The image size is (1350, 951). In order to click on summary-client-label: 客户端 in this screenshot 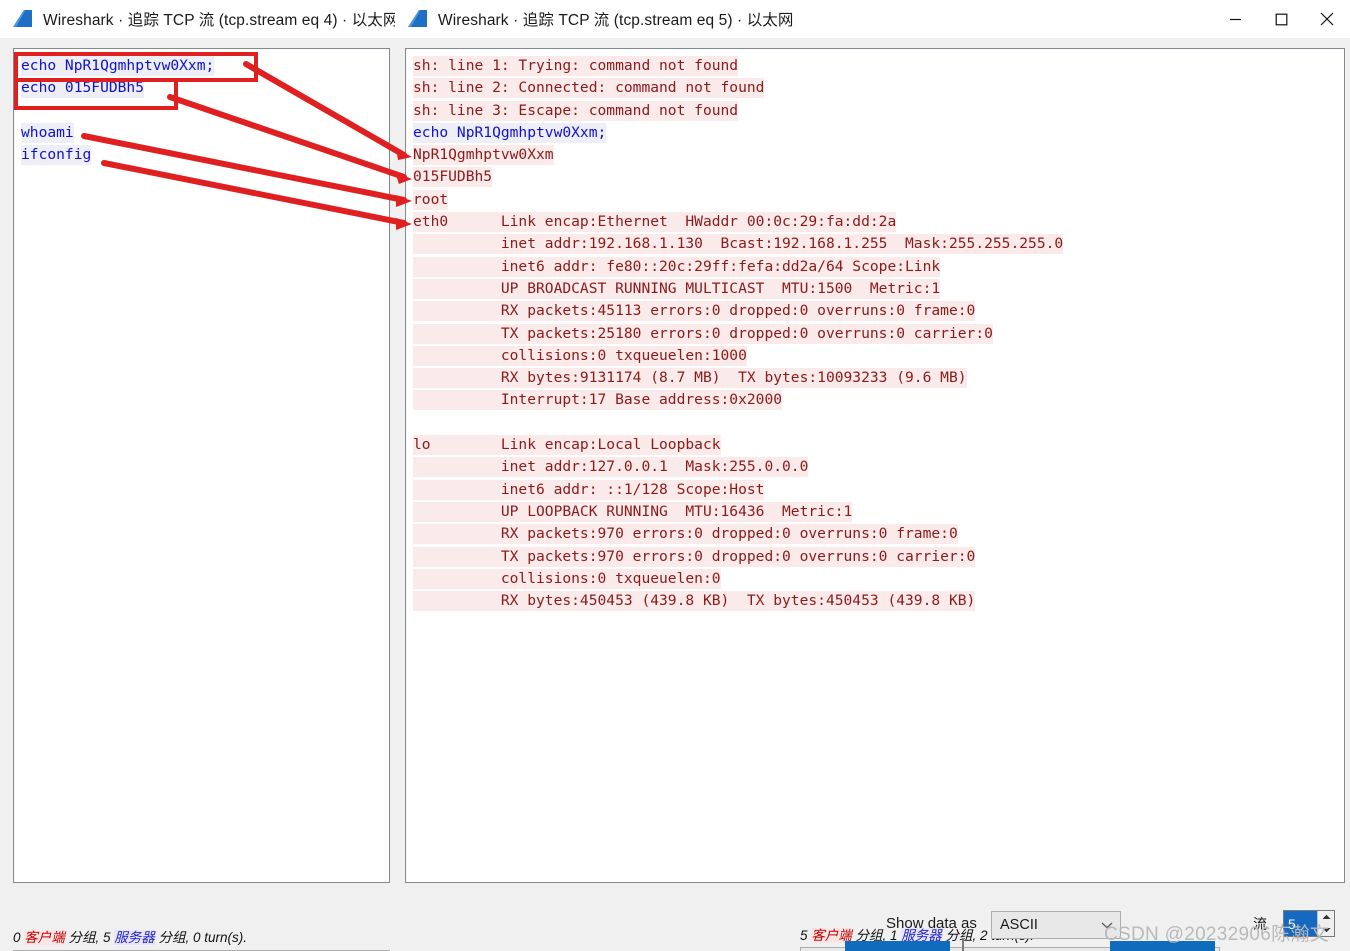, I will do `click(44, 937)`.